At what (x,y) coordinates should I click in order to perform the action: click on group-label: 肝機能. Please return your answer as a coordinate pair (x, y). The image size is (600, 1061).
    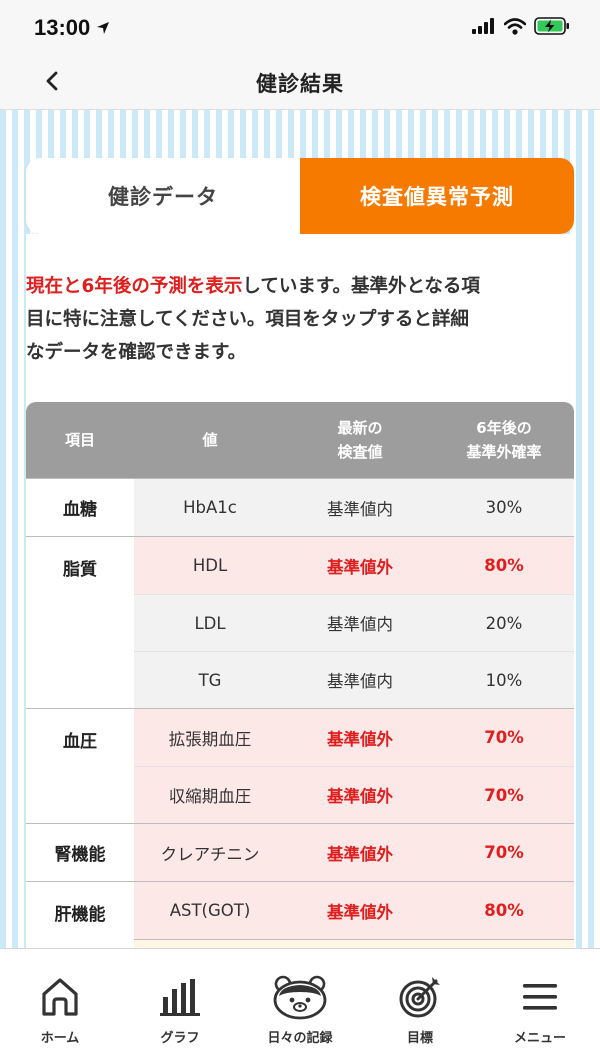
    Looking at the image, I should click on (80, 910).